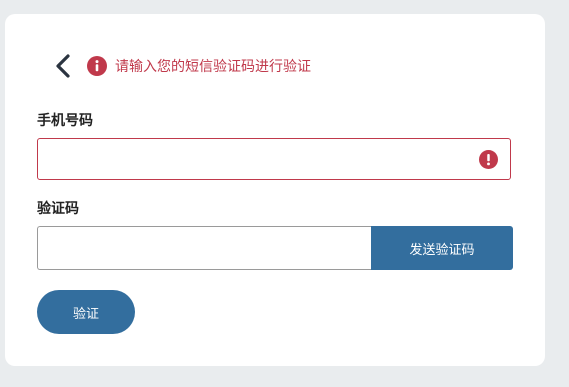  I want to click on send-code-button: 发送验证码, so click(442, 248).